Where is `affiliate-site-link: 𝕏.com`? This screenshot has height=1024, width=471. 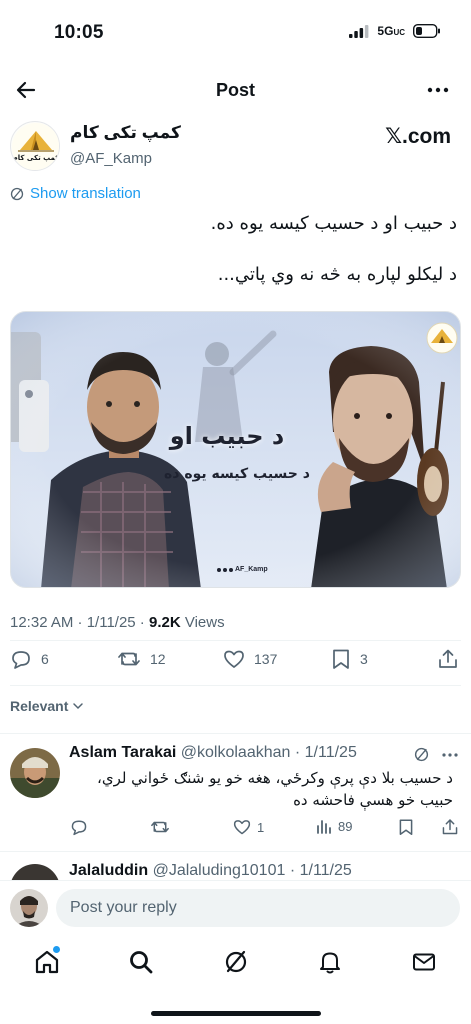
affiliate-site-link: 𝕏.com is located at coordinates (418, 136).